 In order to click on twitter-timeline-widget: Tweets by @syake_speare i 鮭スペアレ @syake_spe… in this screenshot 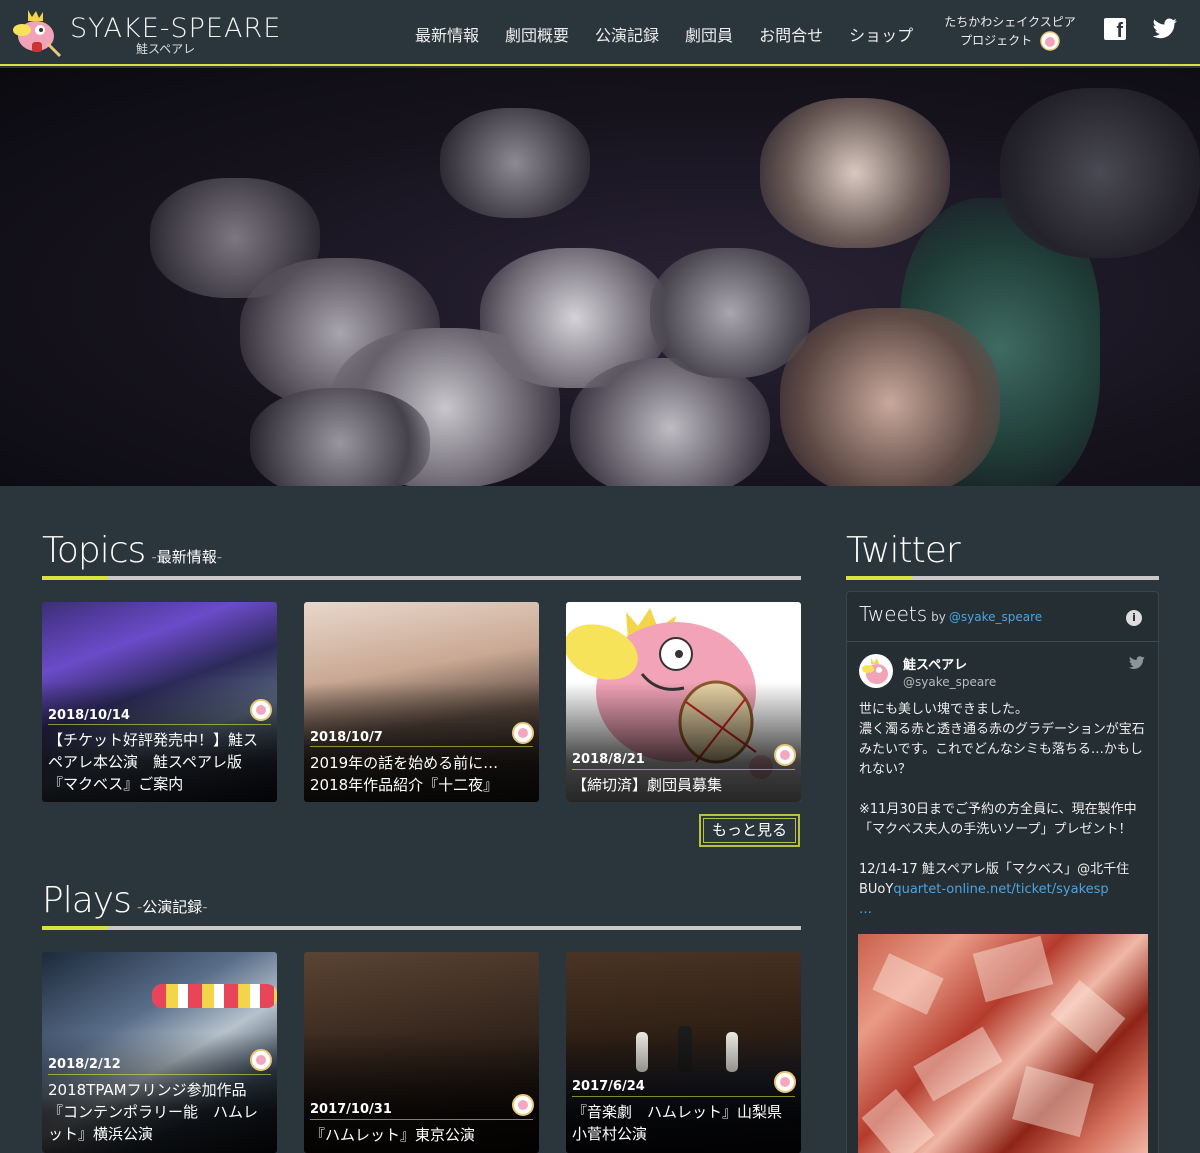, I will do `click(1002, 872)`.